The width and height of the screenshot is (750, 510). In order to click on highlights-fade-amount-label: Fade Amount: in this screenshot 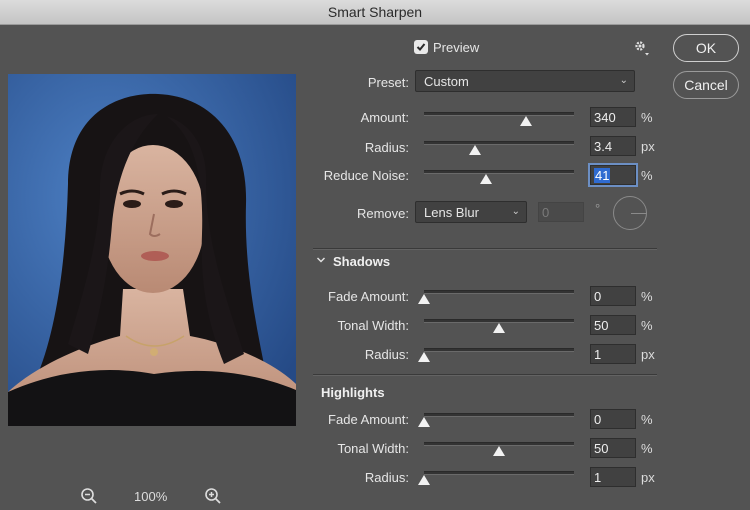, I will do `click(368, 419)`.